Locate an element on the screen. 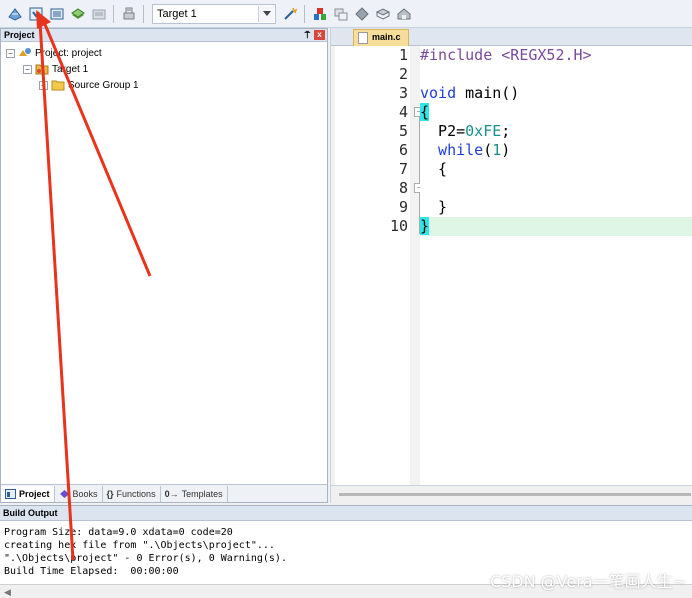 The image size is (692, 598). tab-project: Project is located at coordinates (28, 493).